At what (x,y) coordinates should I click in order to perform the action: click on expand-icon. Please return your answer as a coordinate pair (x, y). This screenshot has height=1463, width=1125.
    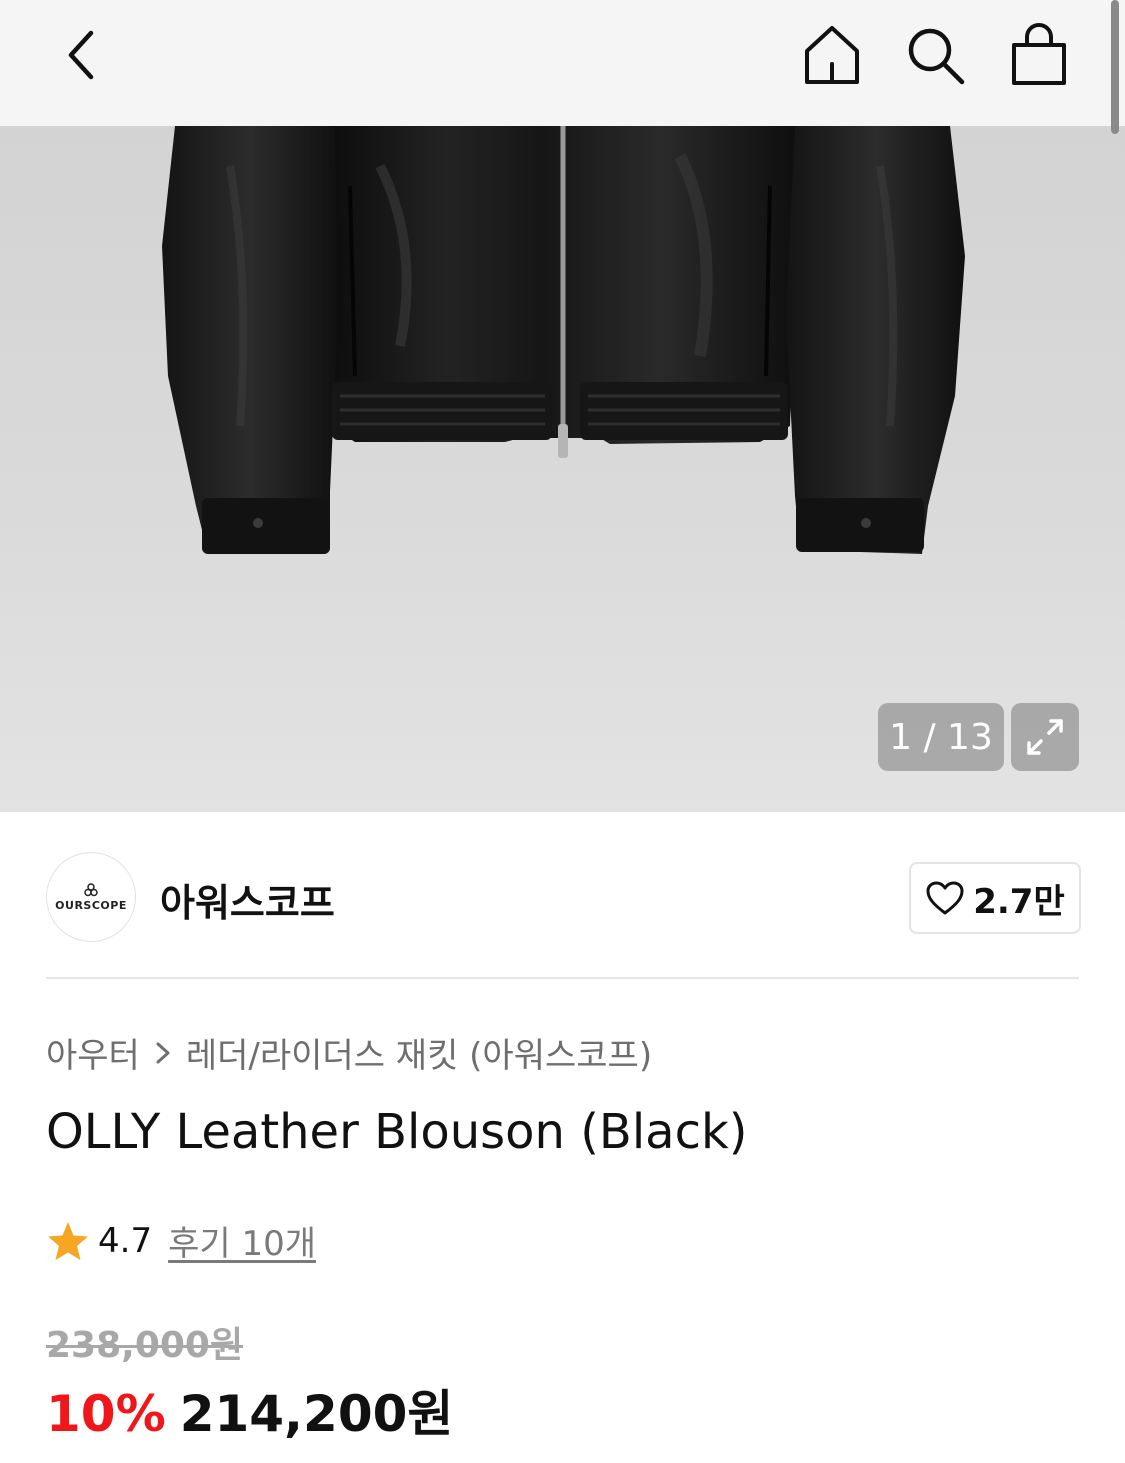
    Looking at the image, I should click on (1045, 737).